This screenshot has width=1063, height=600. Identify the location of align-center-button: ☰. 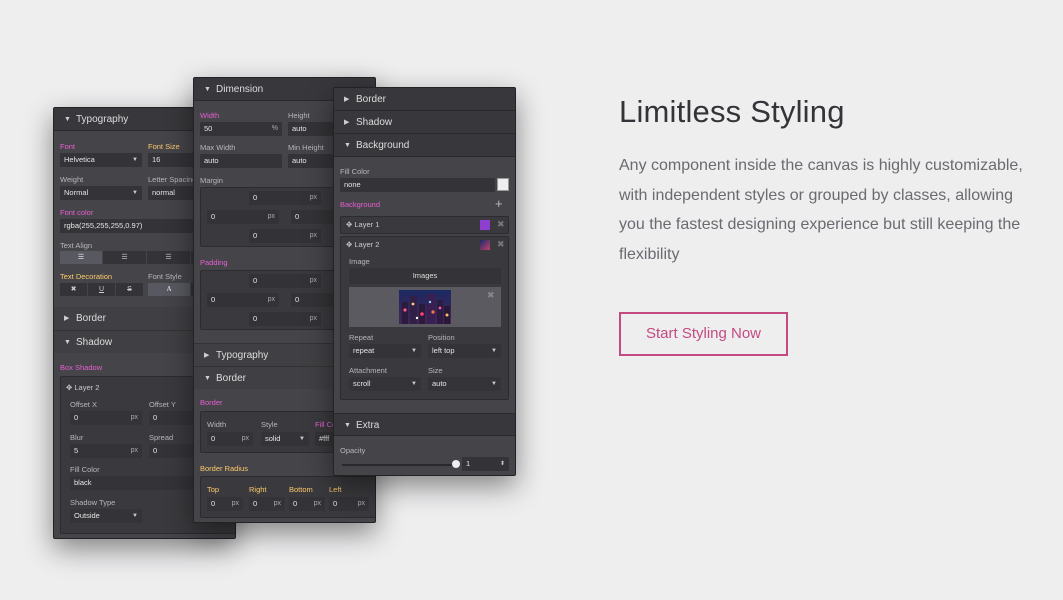
(124, 257).